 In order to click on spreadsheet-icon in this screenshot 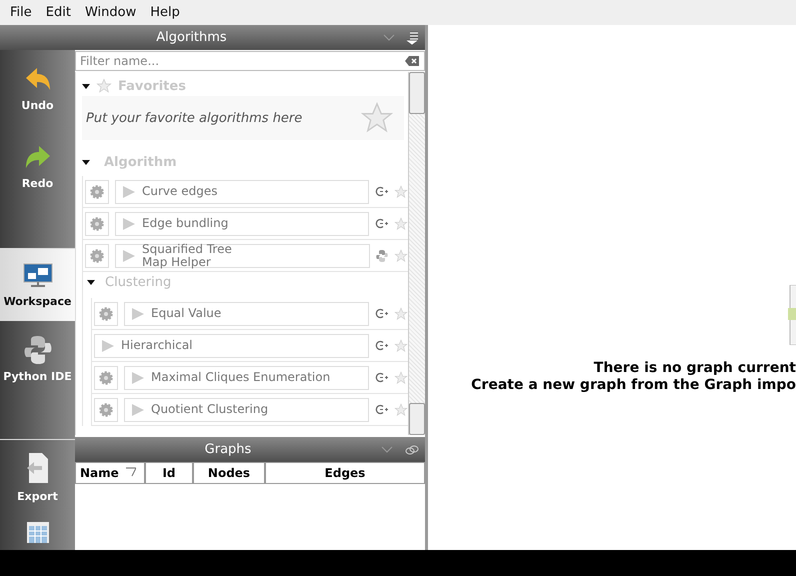, I will do `click(38, 532)`.